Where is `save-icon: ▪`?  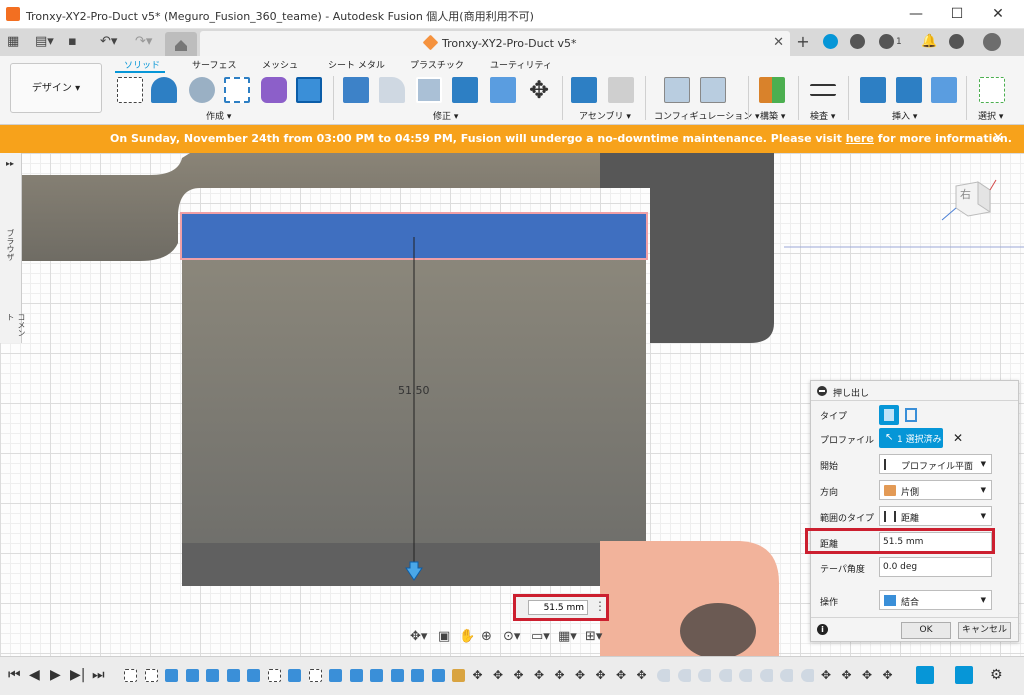 save-icon: ▪ is located at coordinates (72, 42).